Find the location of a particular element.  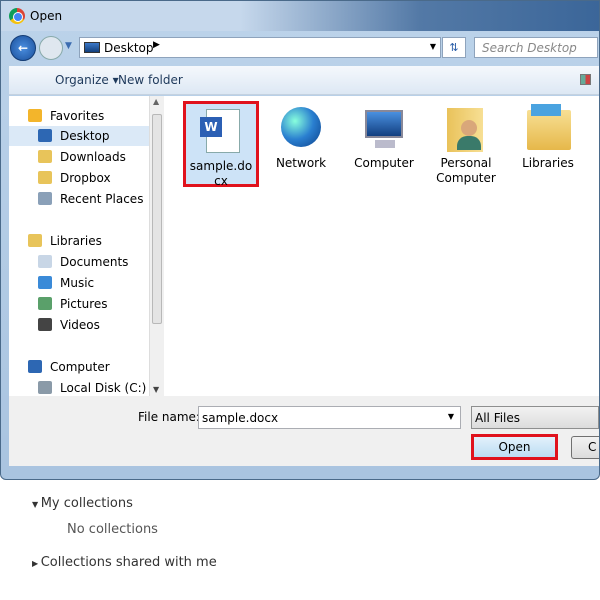

sidebar-item-label: Videos is located at coordinates (80, 325).